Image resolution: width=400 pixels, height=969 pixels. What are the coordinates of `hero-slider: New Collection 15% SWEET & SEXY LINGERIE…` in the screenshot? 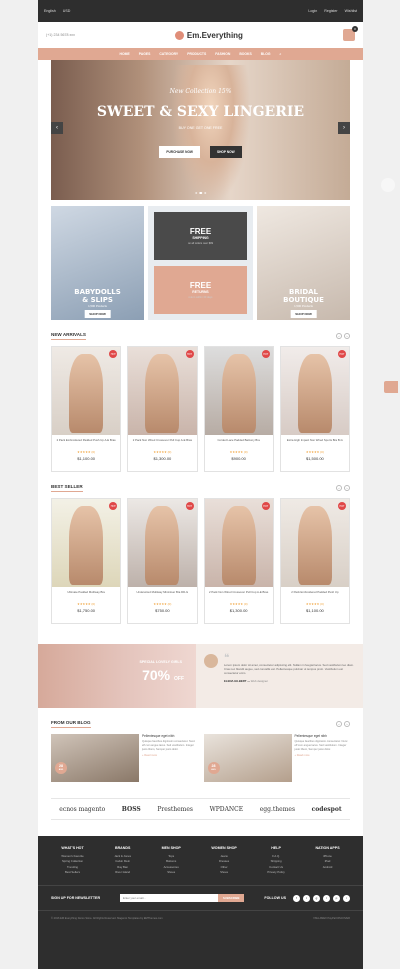 It's located at (200, 130).